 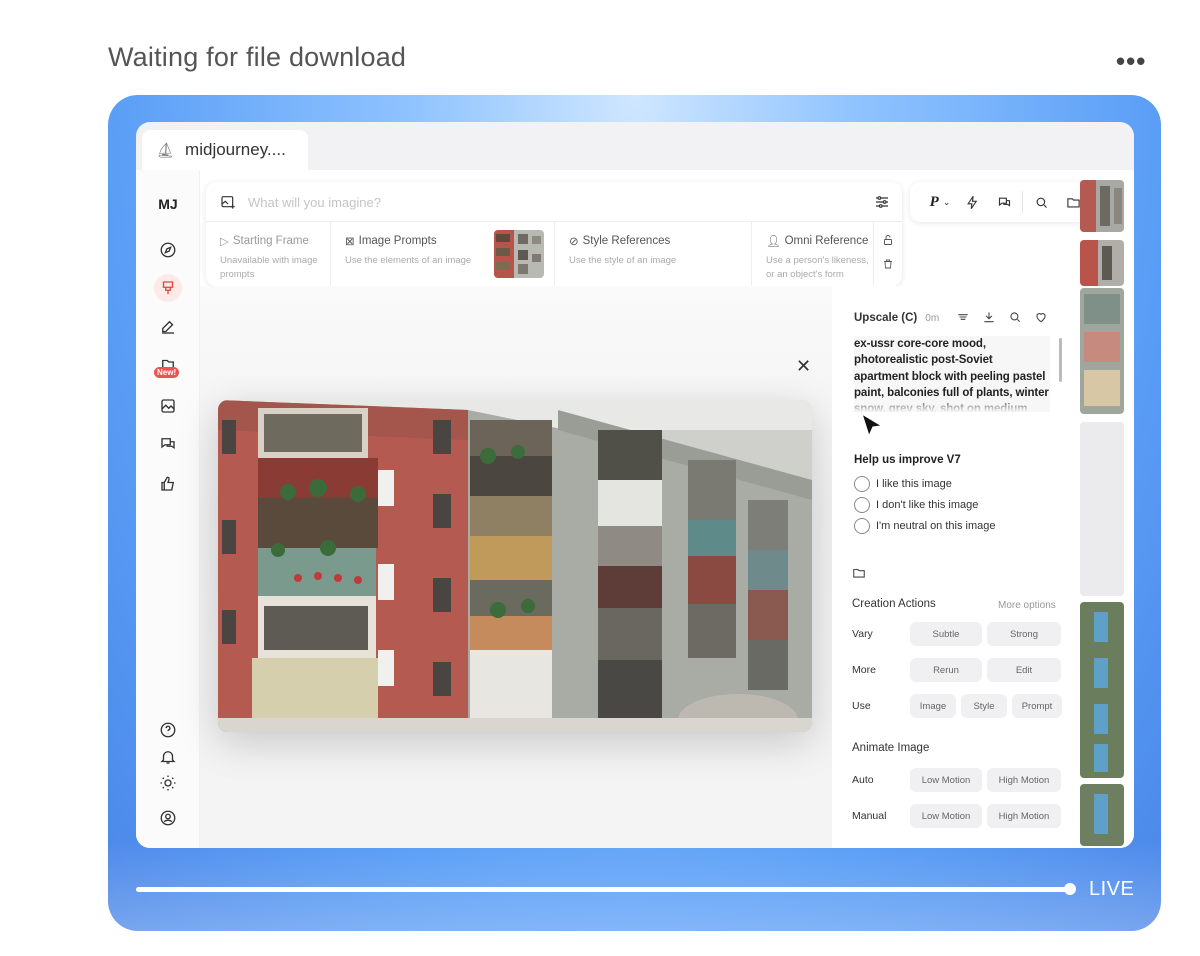 I want to click on menu-lines-icon, so click(x=963, y=317).